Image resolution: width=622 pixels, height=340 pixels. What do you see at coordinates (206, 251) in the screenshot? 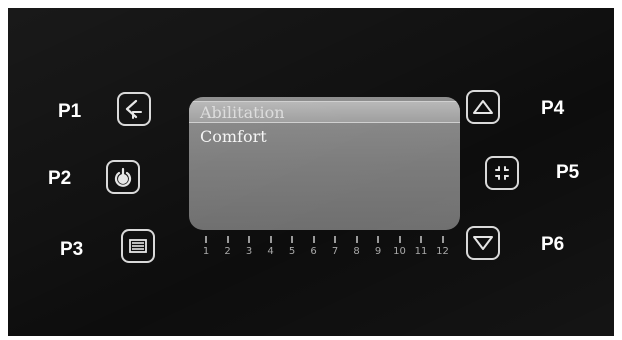
I see `scale-number: 1` at bounding box center [206, 251].